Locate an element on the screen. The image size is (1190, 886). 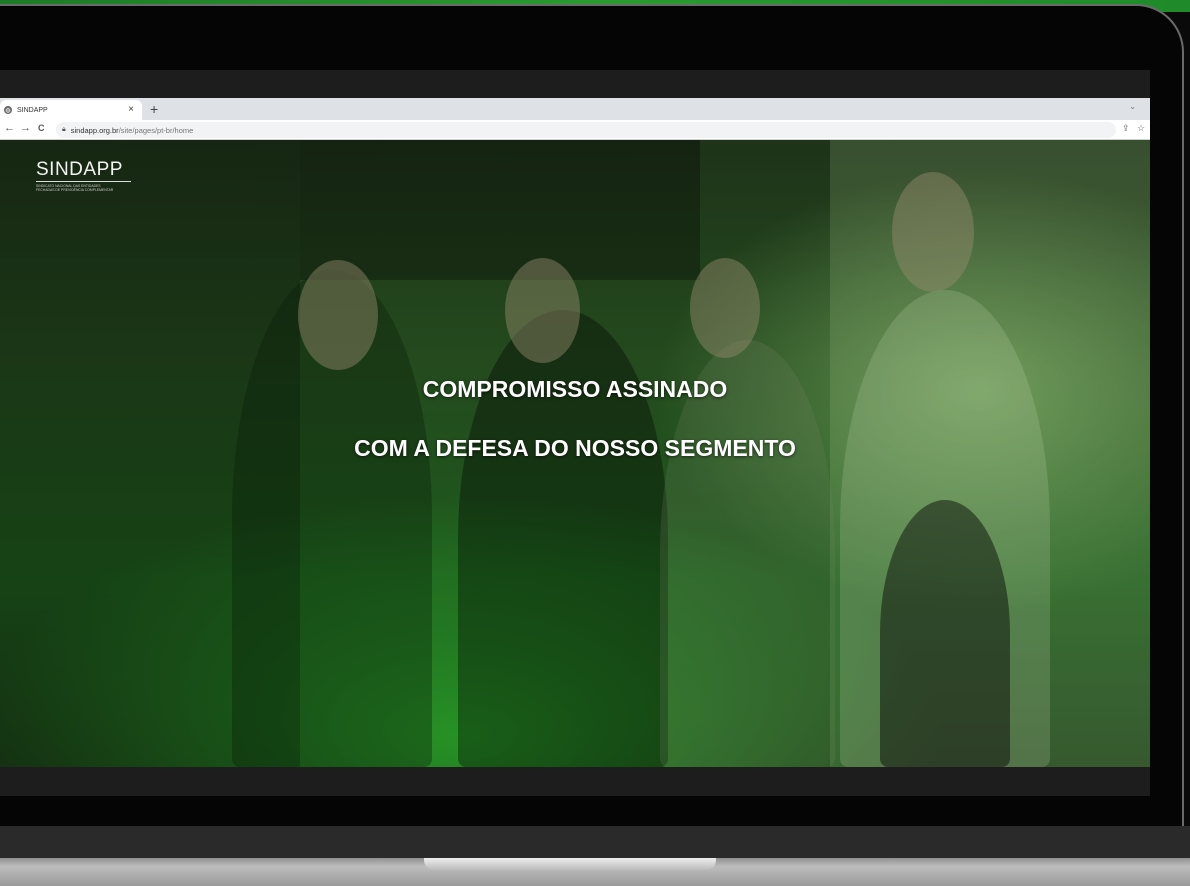
bookmark-star-icon: ☆ is located at coordinates (1141, 128).